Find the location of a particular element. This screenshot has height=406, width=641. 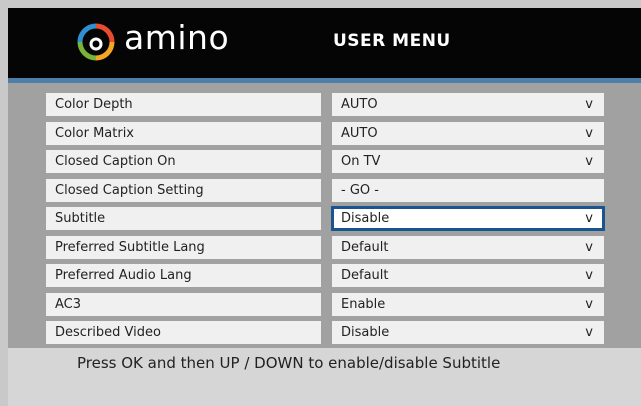

settings-row: Preferred Audio Lang Default v is located at coordinates (320, 275).